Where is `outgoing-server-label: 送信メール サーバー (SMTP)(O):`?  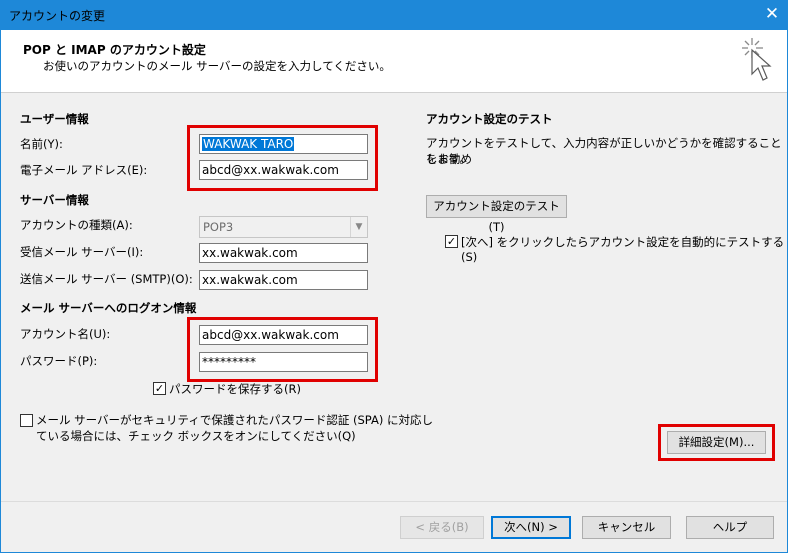 outgoing-server-label: 送信メール サーバー (SMTP)(O): is located at coordinates (106, 279).